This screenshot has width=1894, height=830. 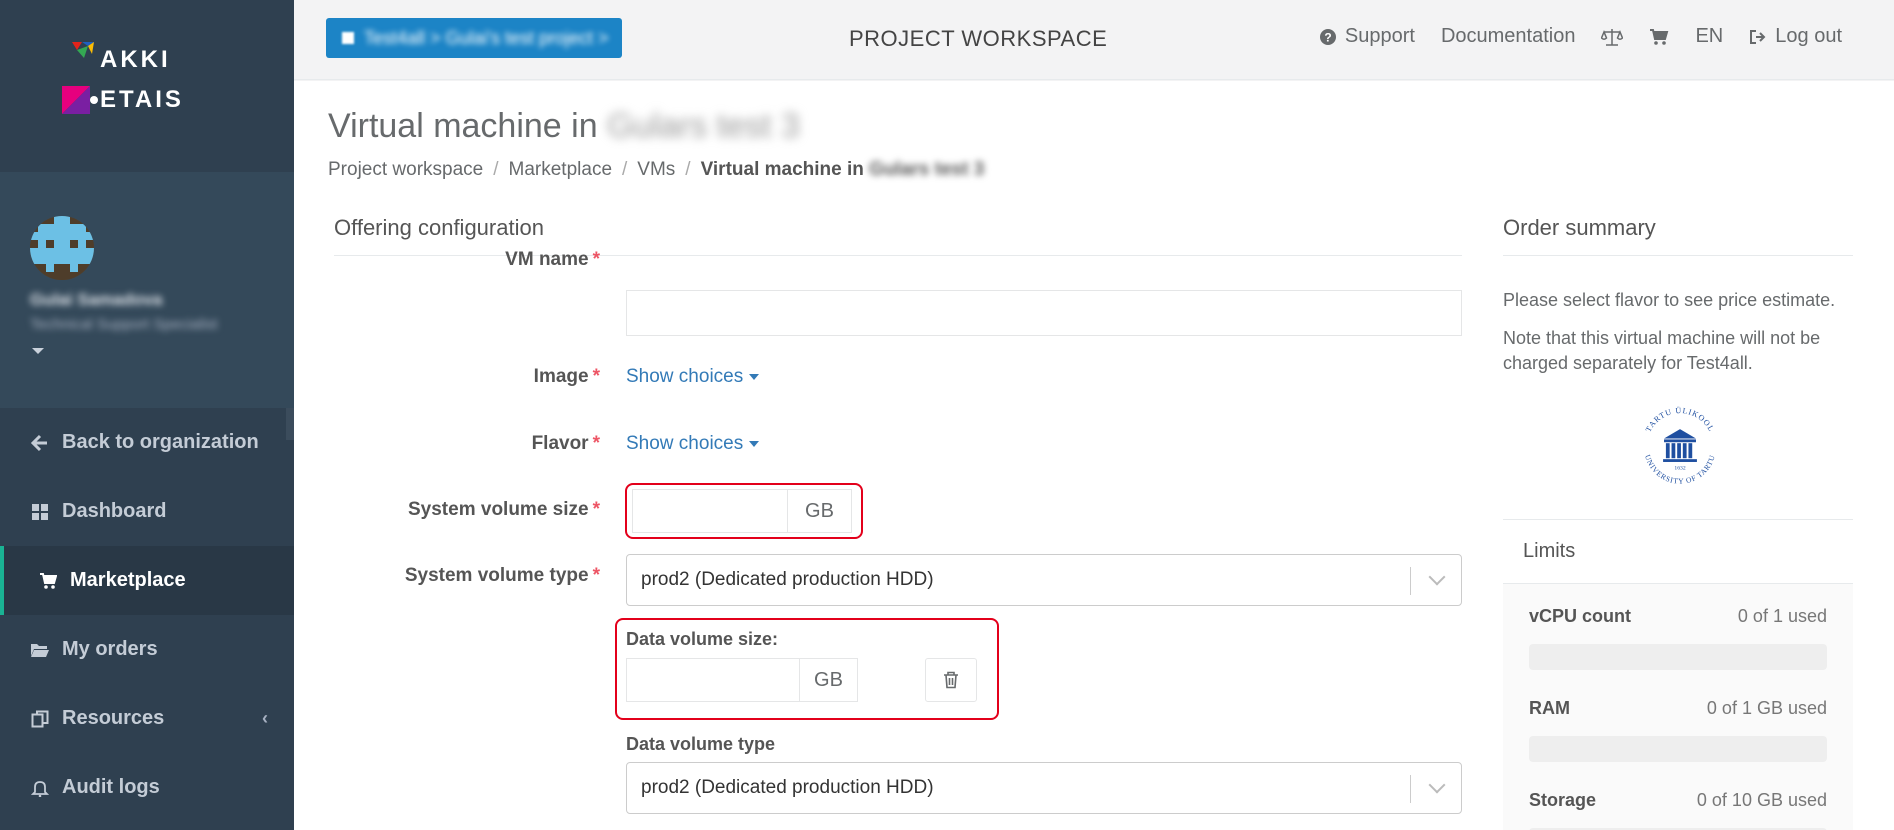 What do you see at coordinates (843, 170) in the screenshot?
I see `breadcrumb-current: Virtual machine in Gulars test 3` at bounding box center [843, 170].